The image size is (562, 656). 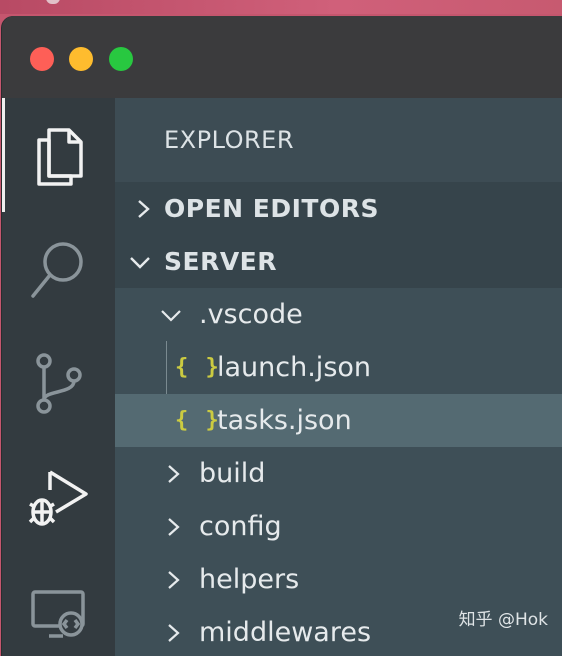 I want to click on explorer-title: EXPLORER, so click(x=338, y=140).